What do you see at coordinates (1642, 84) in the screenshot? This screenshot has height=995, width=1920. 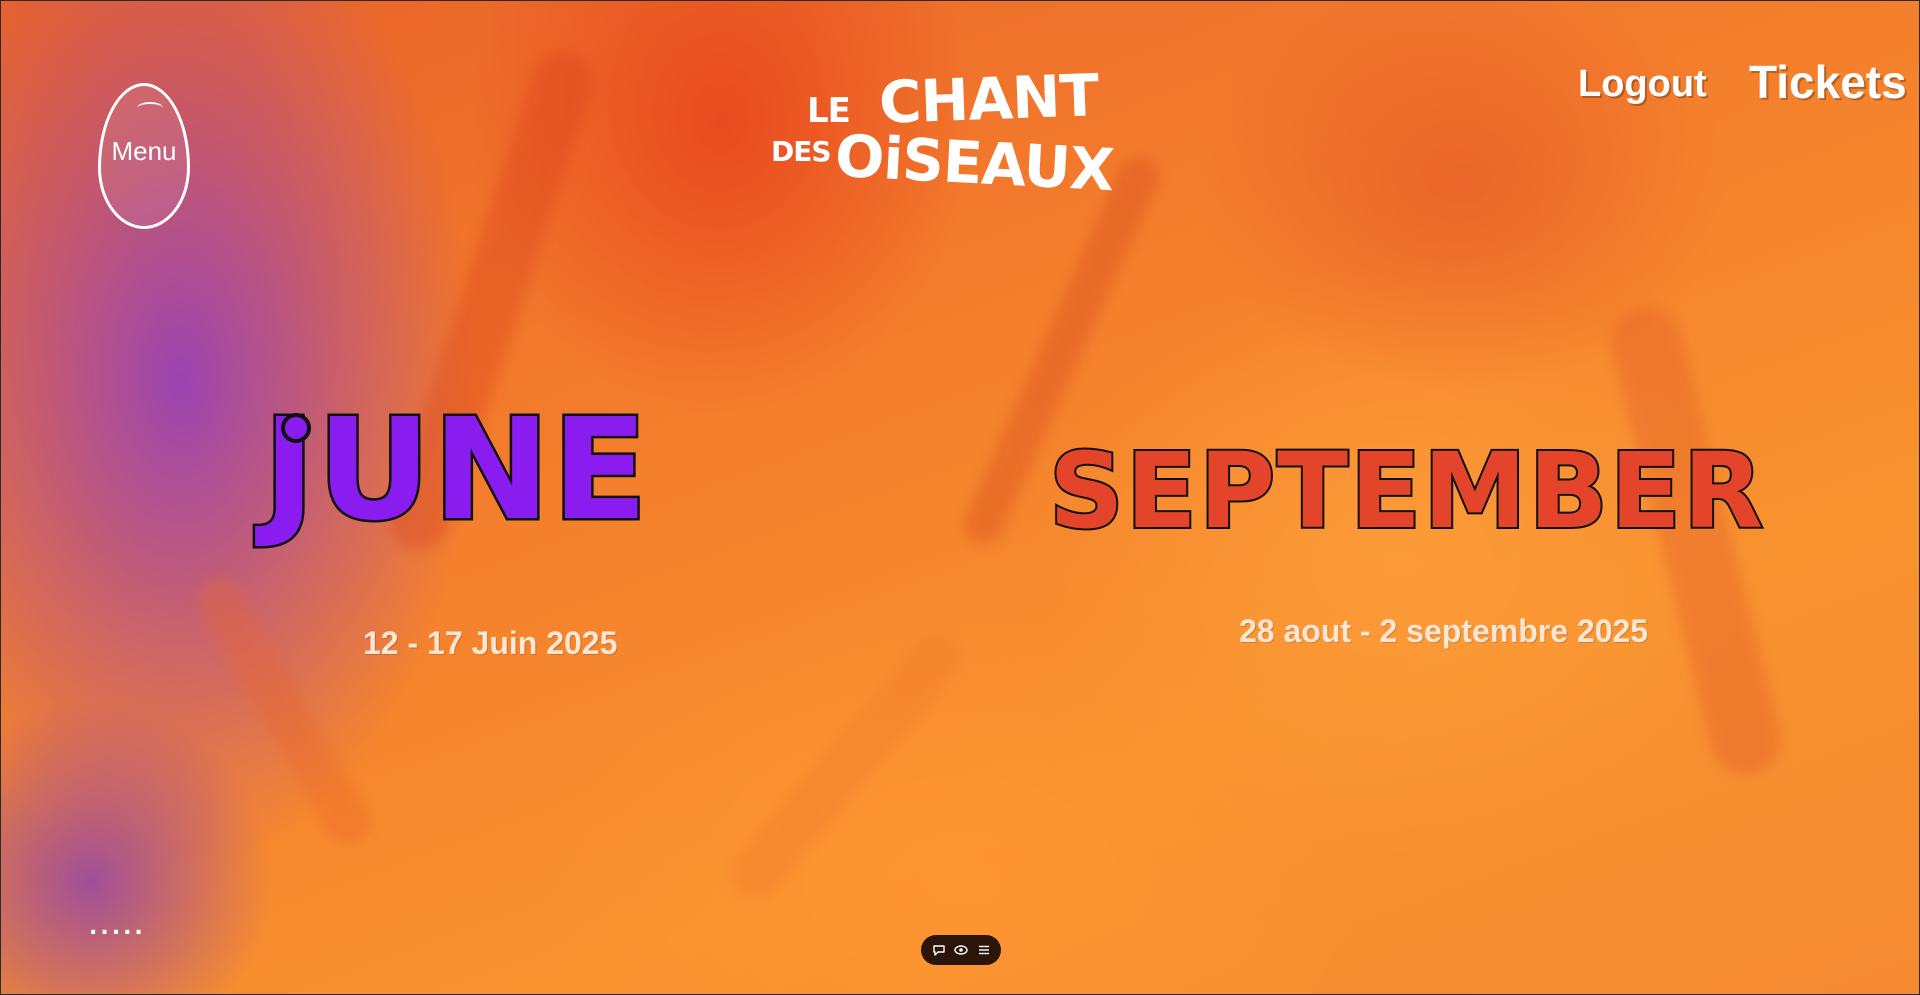 I see `logout-link: Logout` at bounding box center [1642, 84].